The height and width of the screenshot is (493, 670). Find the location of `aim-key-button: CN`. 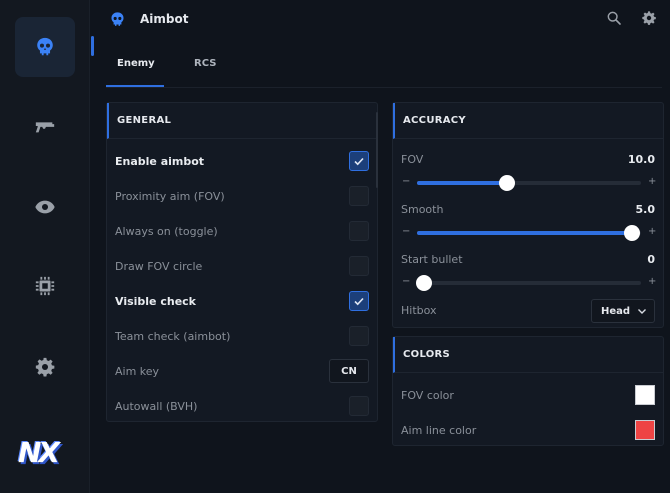

aim-key-button: CN is located at coordinates (349, 371).